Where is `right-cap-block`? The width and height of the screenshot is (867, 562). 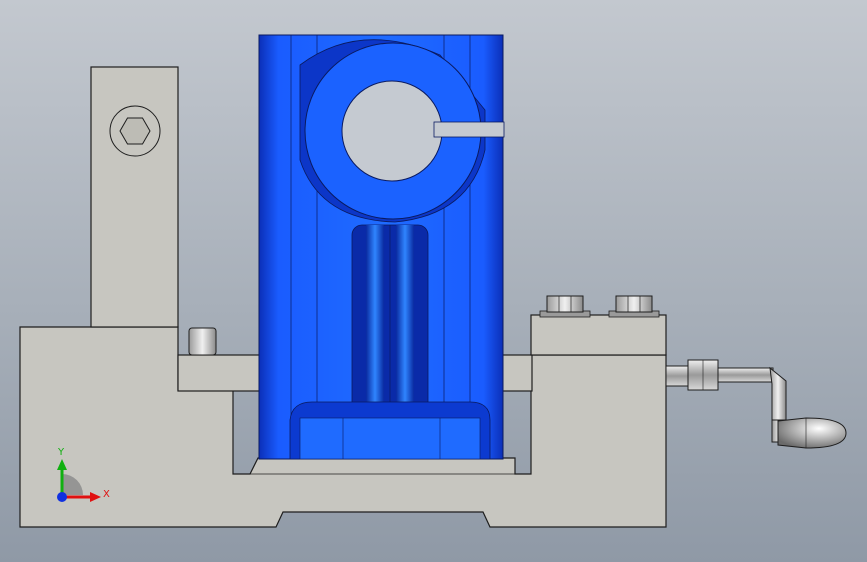
right-cap-block is located at coordinates (598, 335).